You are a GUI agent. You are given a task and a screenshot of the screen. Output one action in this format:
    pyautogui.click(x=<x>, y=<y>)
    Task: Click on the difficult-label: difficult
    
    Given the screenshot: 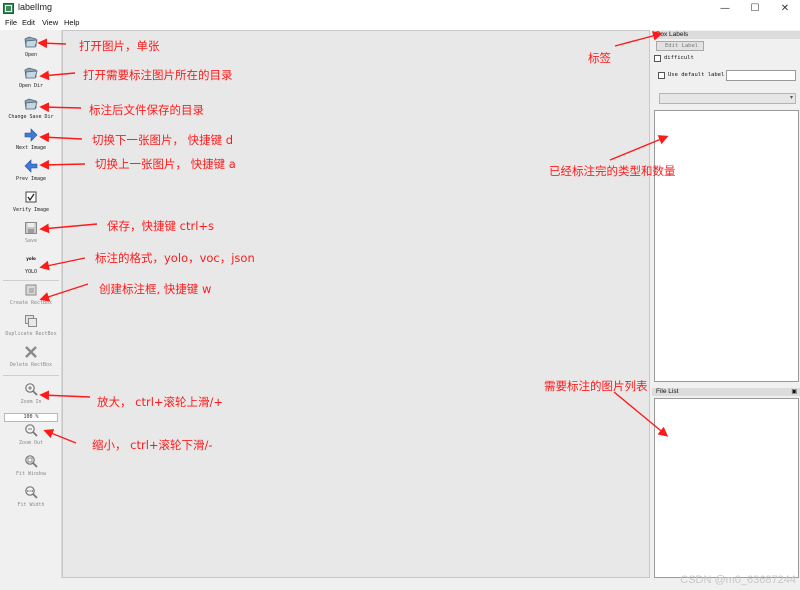 What is the action you would take?
    pyautogui.click(x=679, y=58)
    